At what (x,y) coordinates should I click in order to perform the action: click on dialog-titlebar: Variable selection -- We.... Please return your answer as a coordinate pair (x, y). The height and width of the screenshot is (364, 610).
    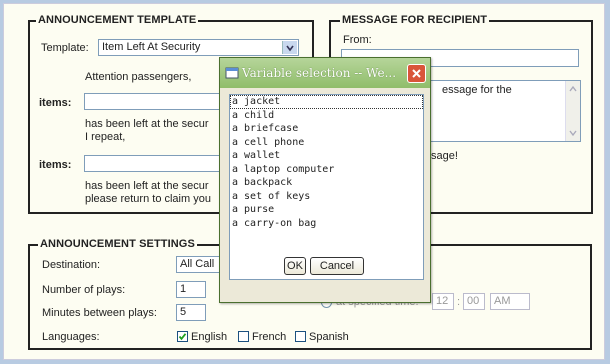
    Looking at the image, I should click on (325, 73).